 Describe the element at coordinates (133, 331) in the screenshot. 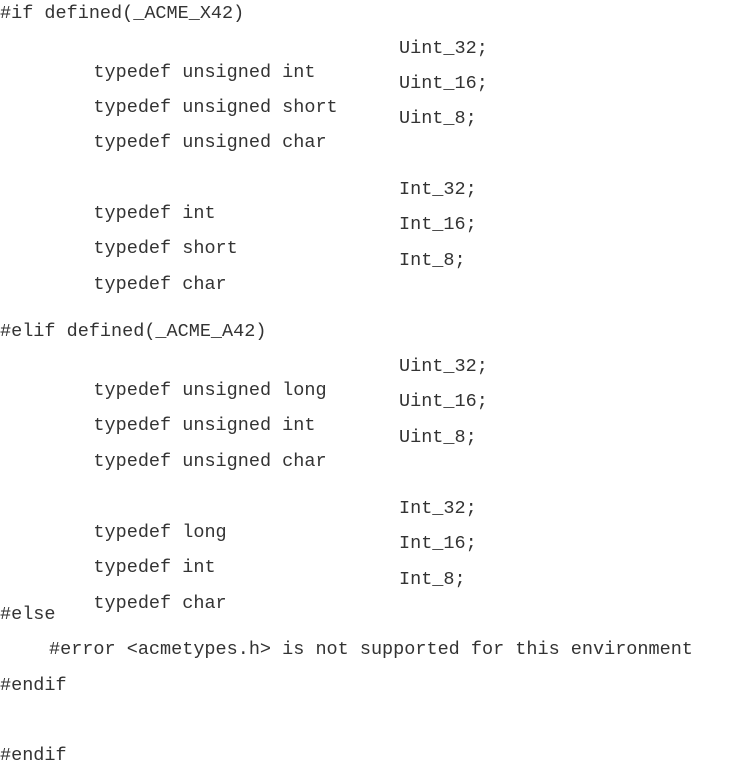

I see `elif-directive: #elif defined(_ACME_A42)` at that location.